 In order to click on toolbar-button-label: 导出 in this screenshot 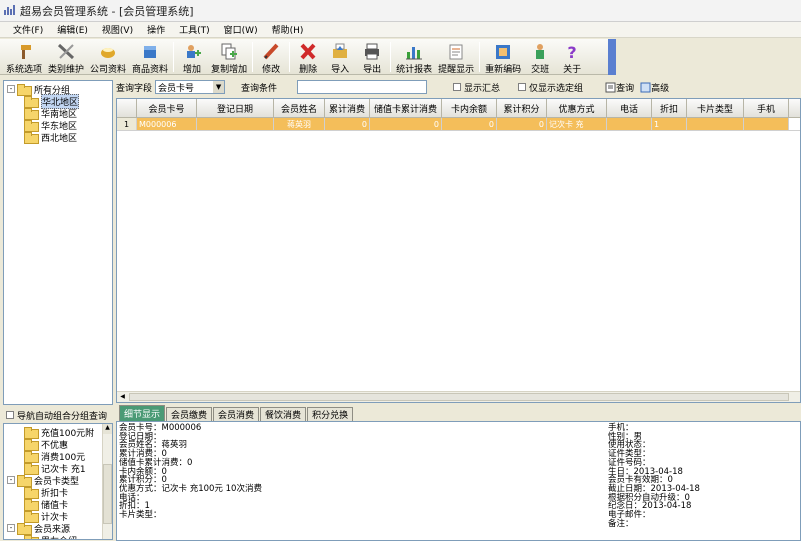, I will do `click(372, 70)`.